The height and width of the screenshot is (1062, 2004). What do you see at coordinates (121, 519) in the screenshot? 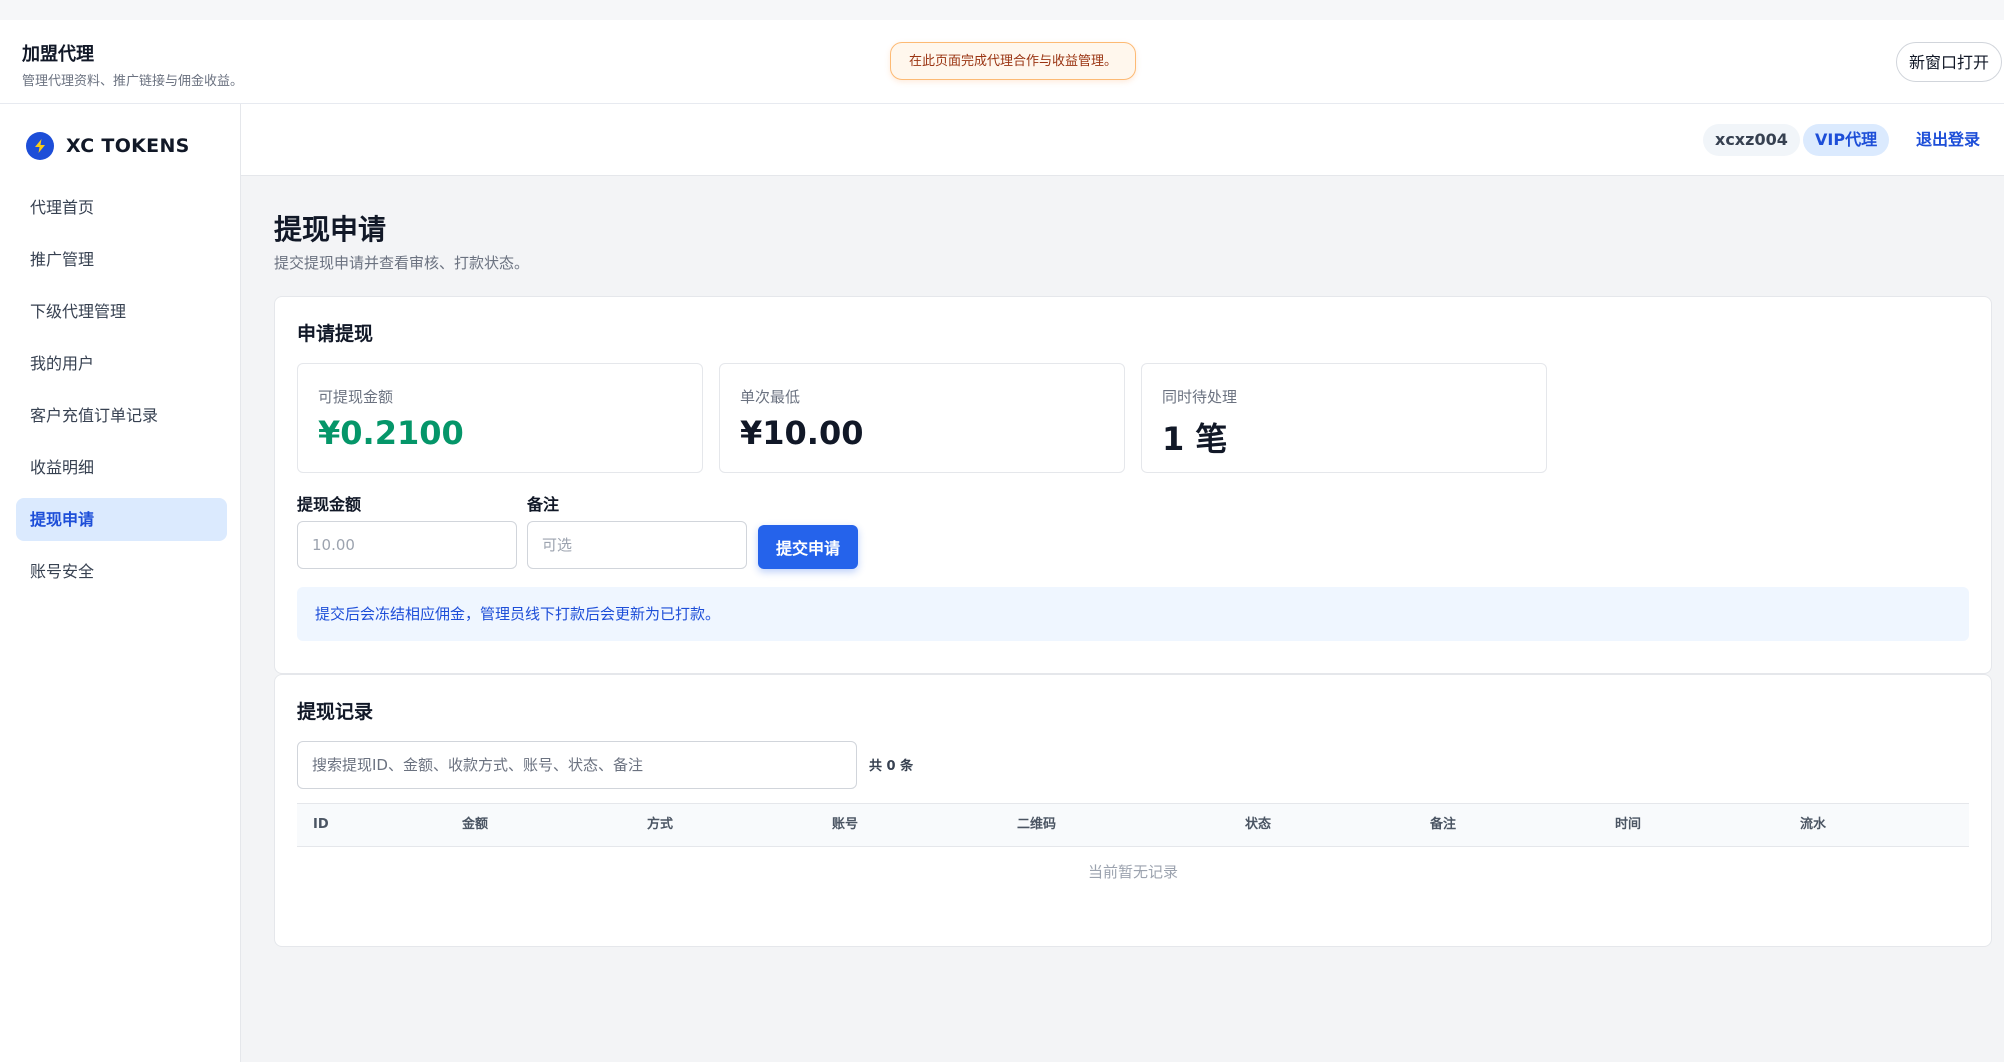
I see `sidebar-item-withdrawal: 提现申请` at bounding box center [121, 519].